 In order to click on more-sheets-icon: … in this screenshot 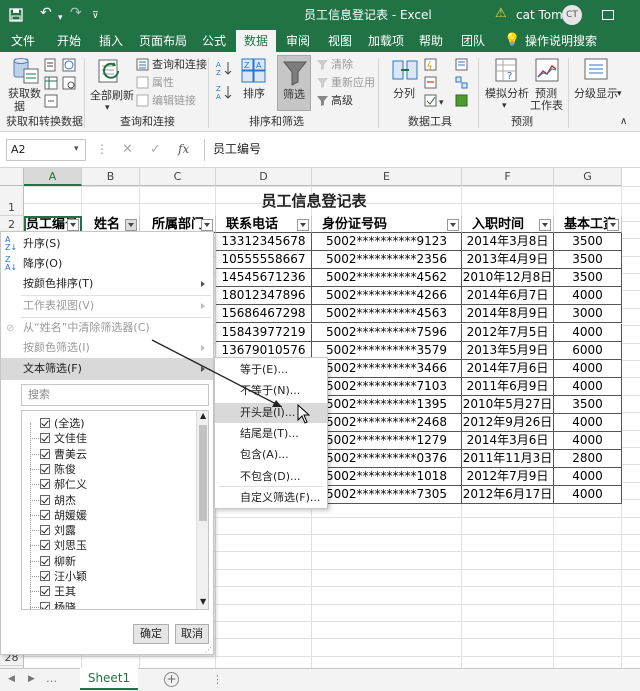, I will do `click(51, 678)`.